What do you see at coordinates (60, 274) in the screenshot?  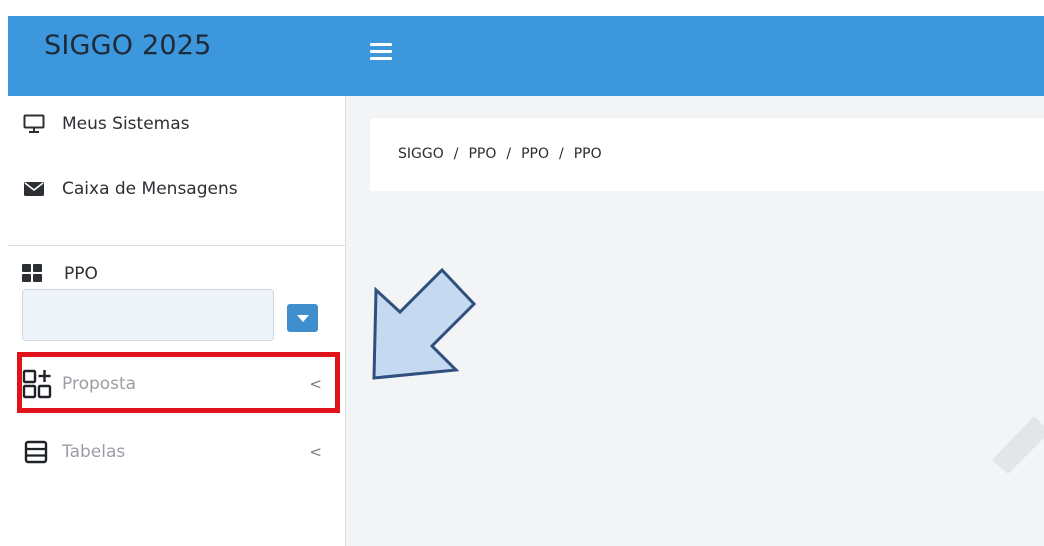 I see `module-label: PPO` at bounding box center [60, 274].